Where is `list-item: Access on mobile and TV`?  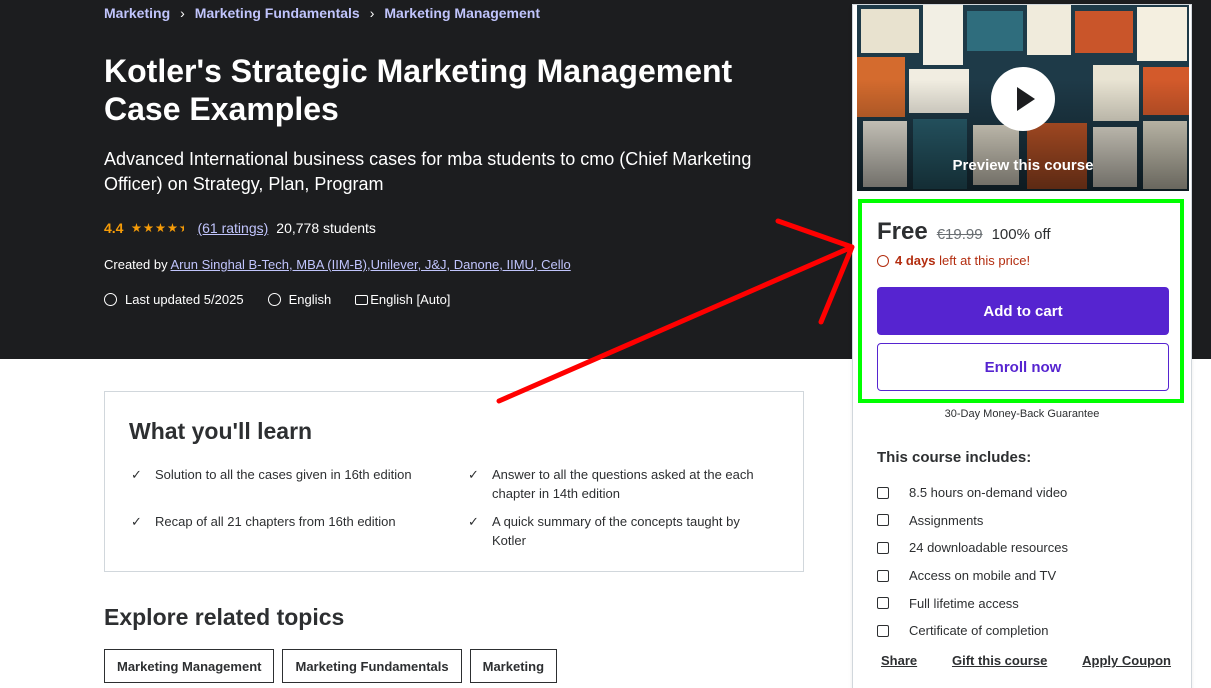
list-item: Access on mobile and TV is located at coordinates (972, 576).